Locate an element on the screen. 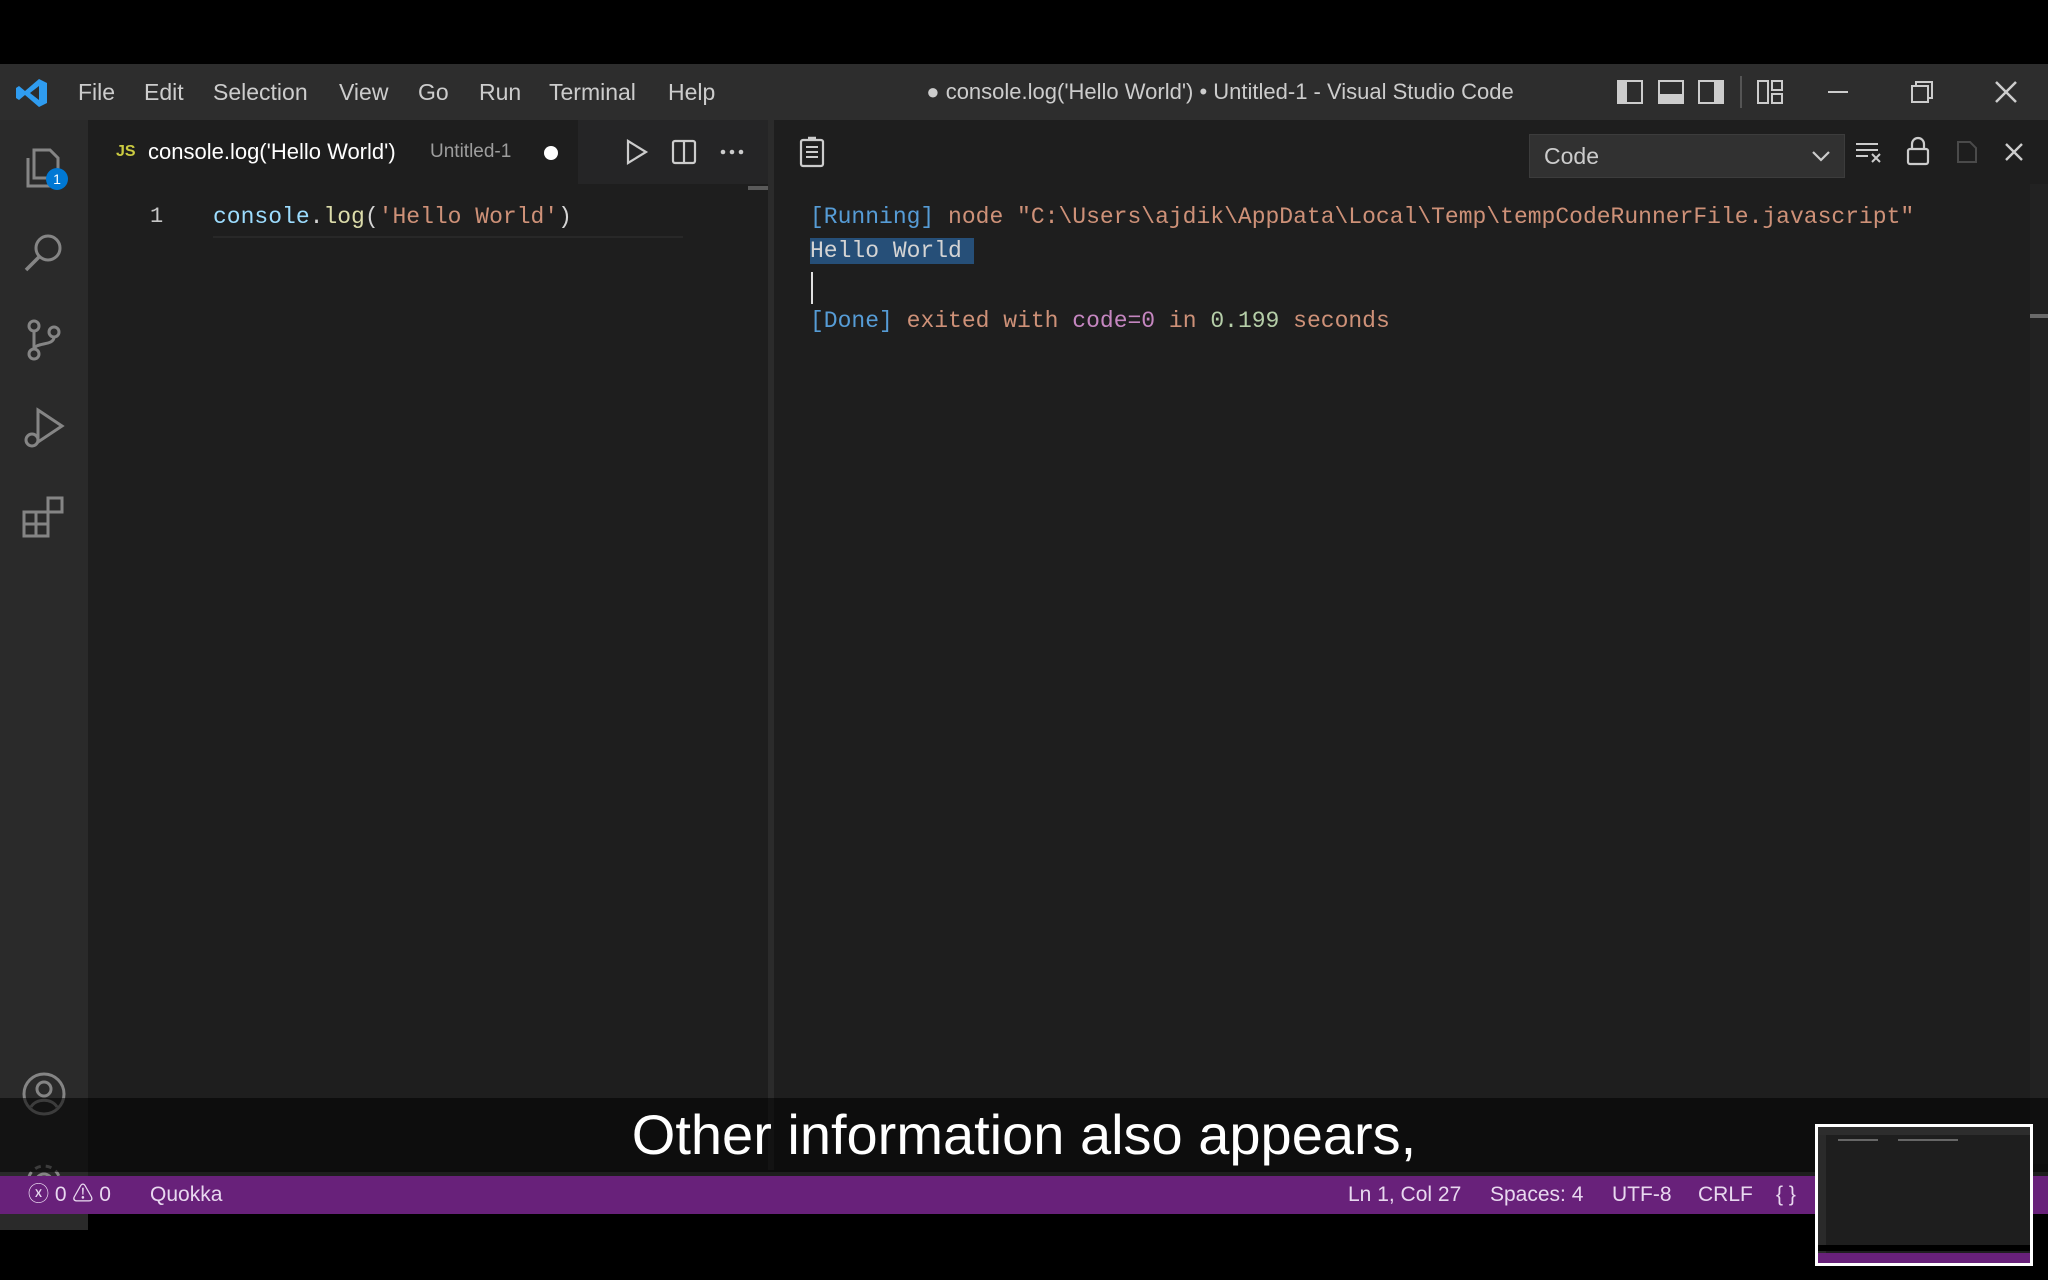  caption-text: Other information also appears, is located at coordinates (1024, 1134).